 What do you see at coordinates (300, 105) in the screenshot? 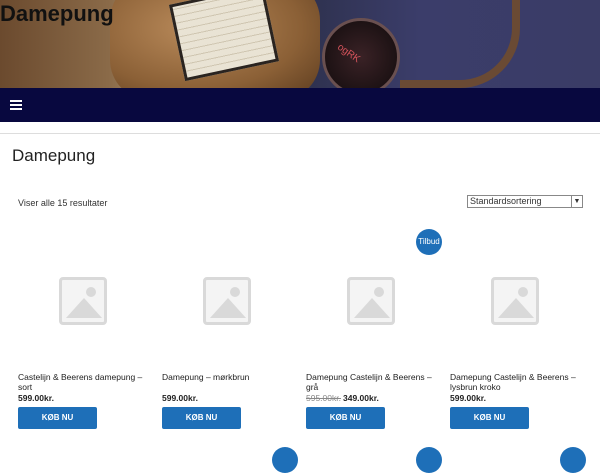
I see `main-navigation` at bounding box center [300, 105].